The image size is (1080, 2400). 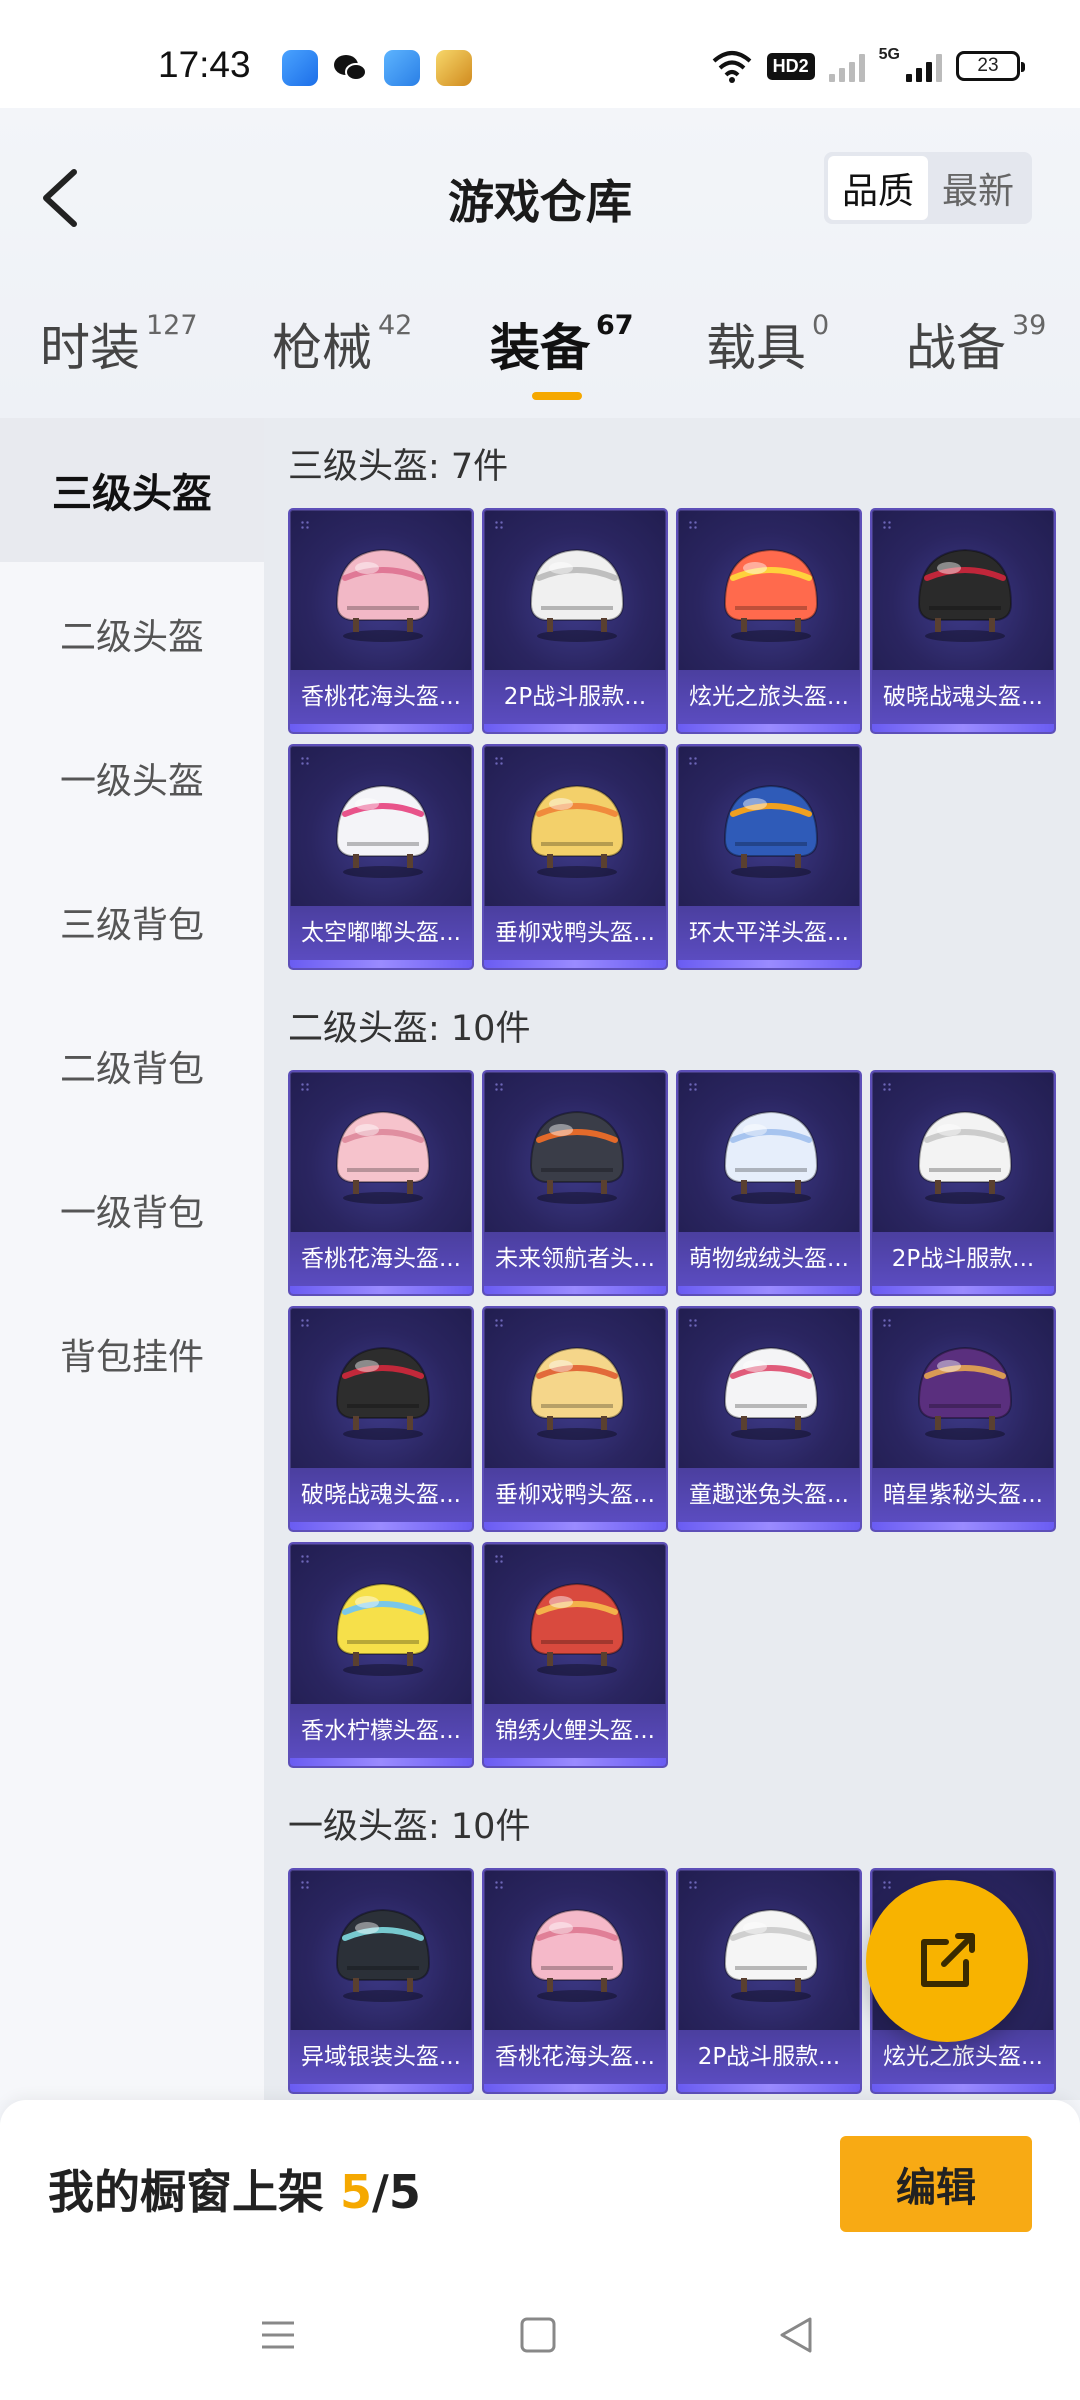 What do you see at coordinates (990, 66) in the screenshot?
I see `battery-indicator: 23` at bounding box center [990, 66].